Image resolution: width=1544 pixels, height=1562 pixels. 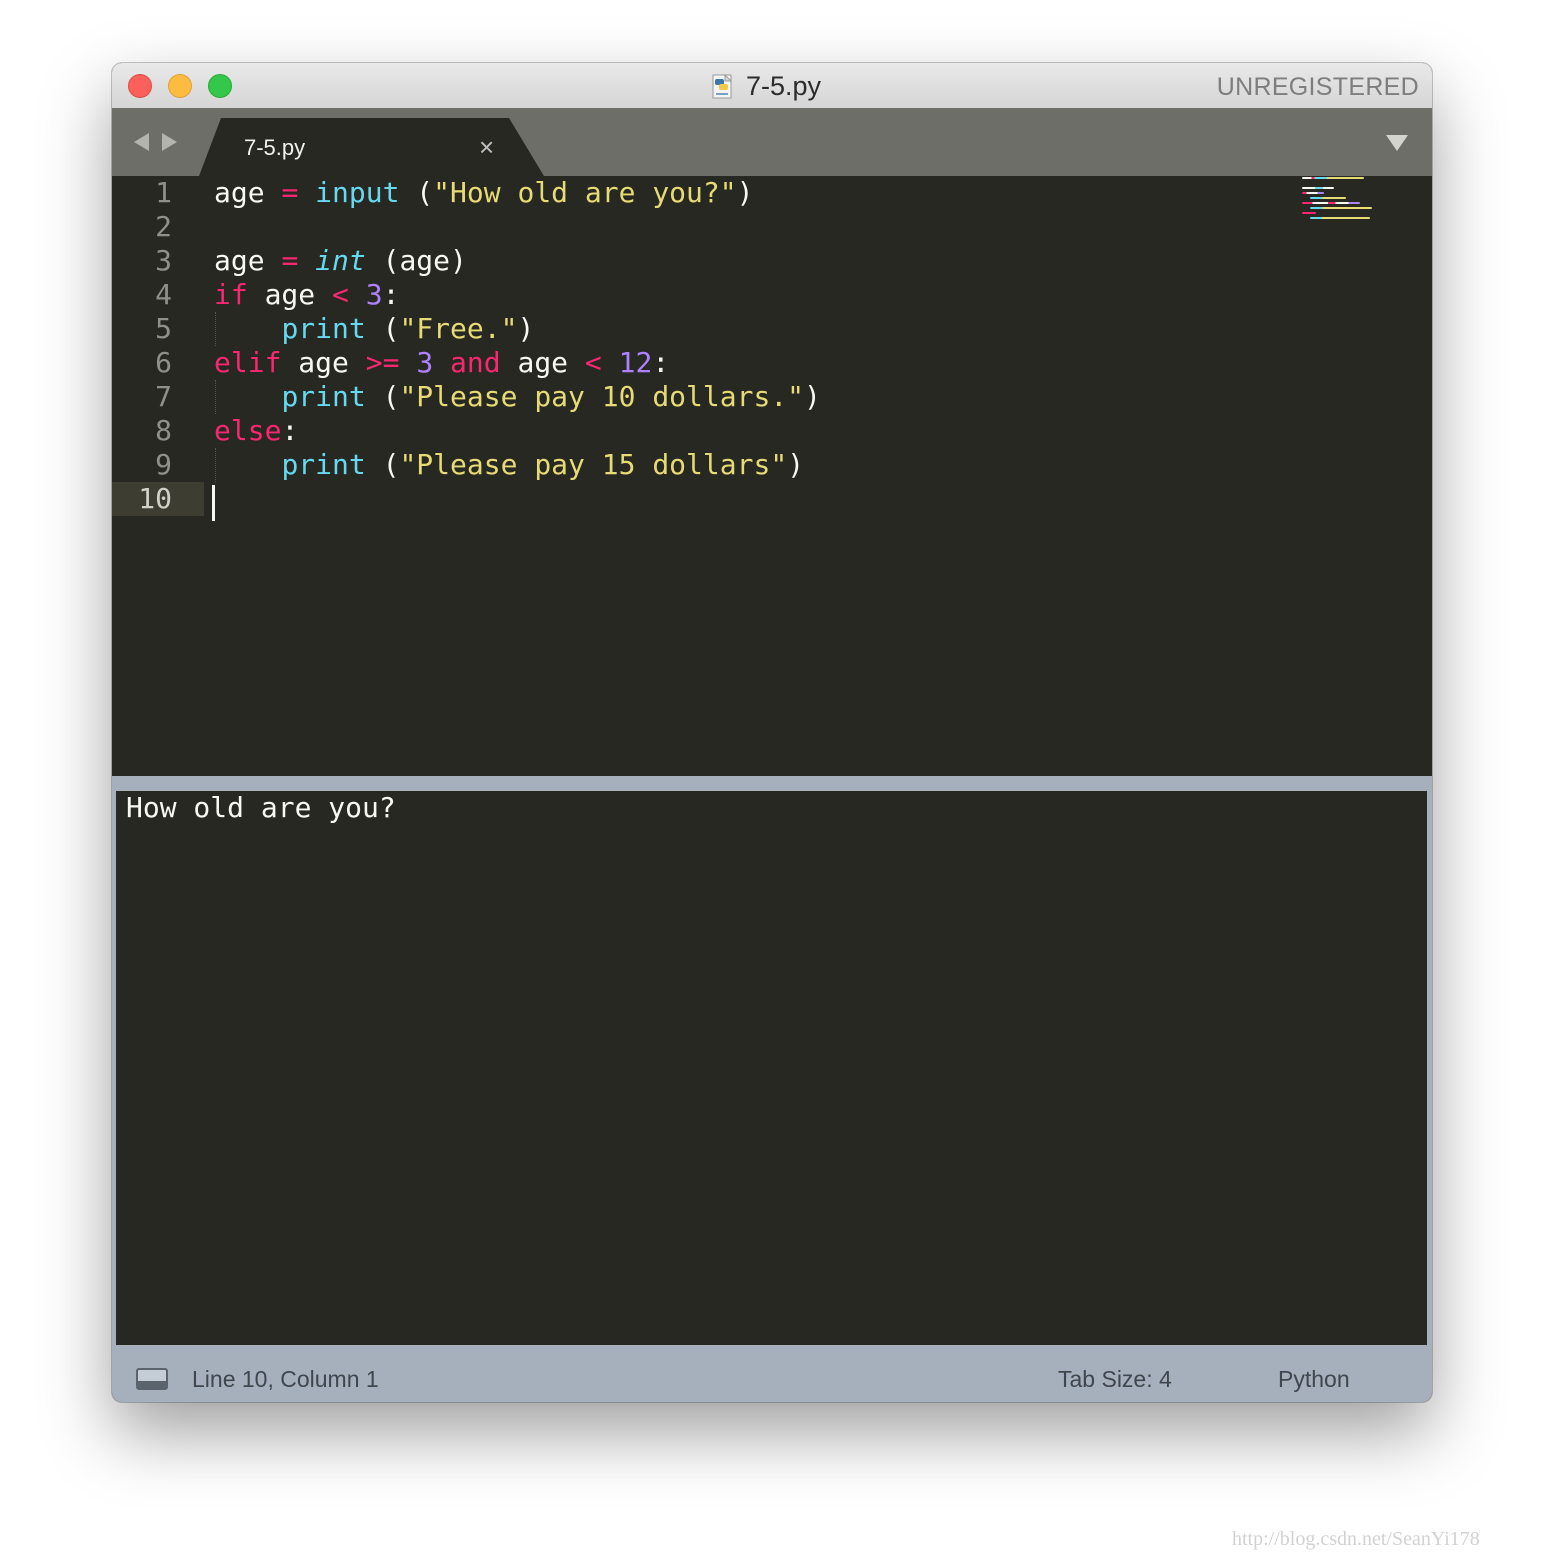 I want to click on line-number: 10, so click(x=155, y=498).